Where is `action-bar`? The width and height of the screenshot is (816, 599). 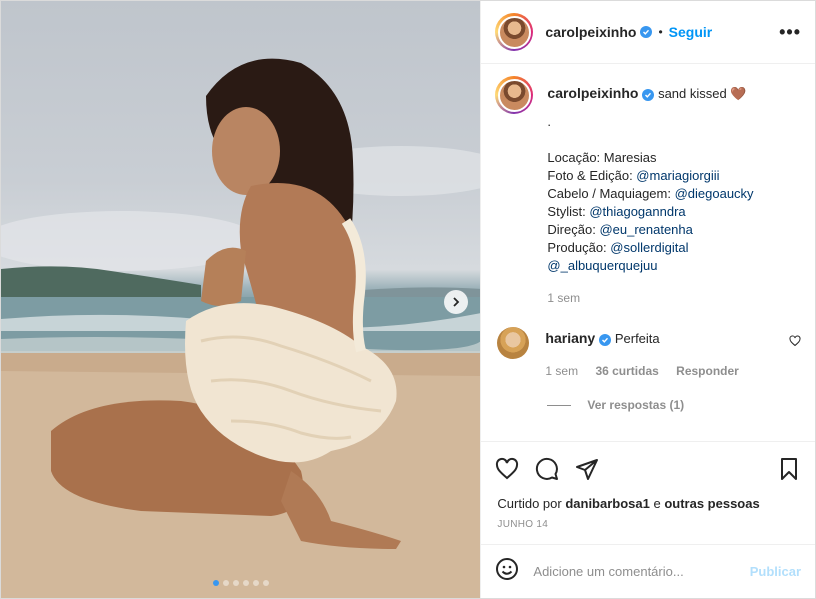 action-bar is located at coordinates (648, 469).